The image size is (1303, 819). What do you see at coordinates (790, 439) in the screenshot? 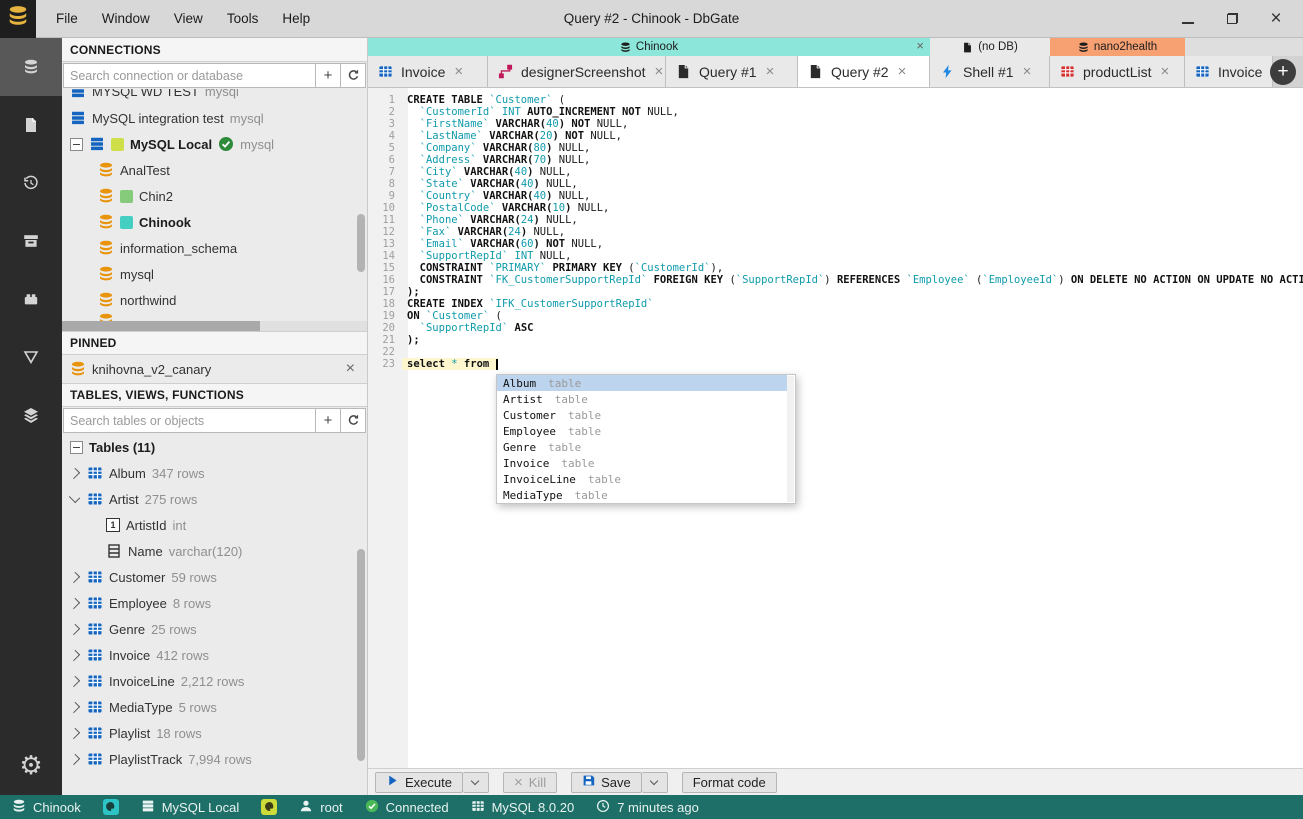
I see `autocomplete-scrollbar` at bounding box center [790, 439].